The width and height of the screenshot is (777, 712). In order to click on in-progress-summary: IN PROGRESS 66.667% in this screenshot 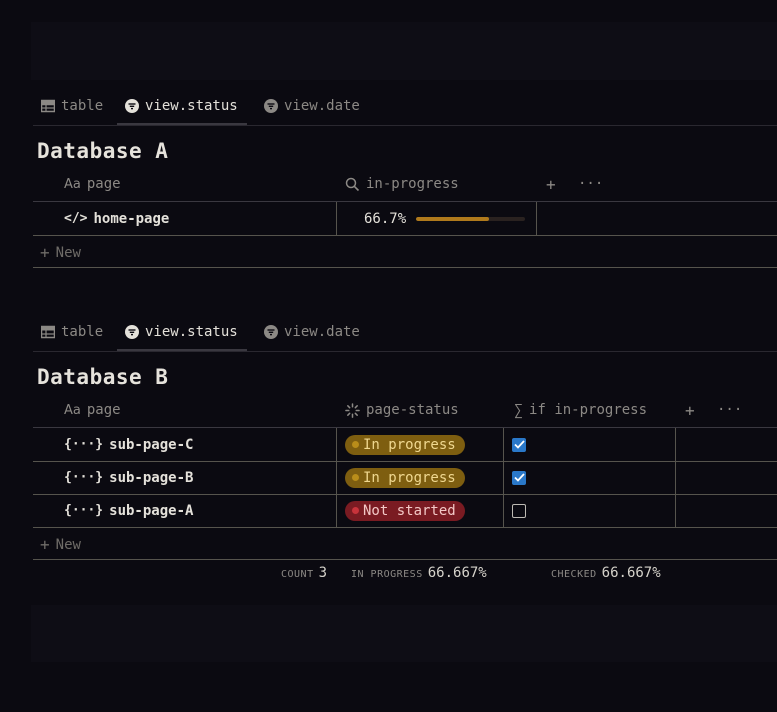, I will do `click(419, 573)`.